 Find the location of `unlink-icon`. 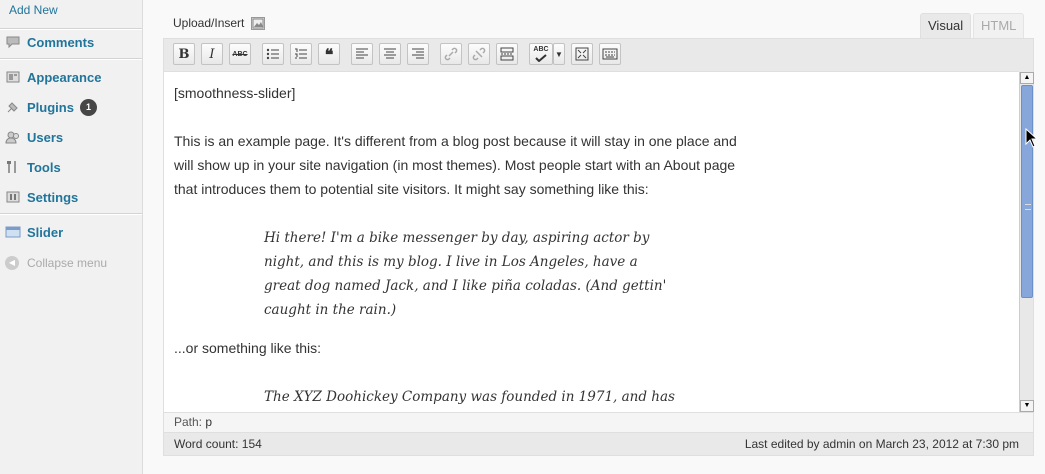

unlink-icon is located at coordinates (479, 54).